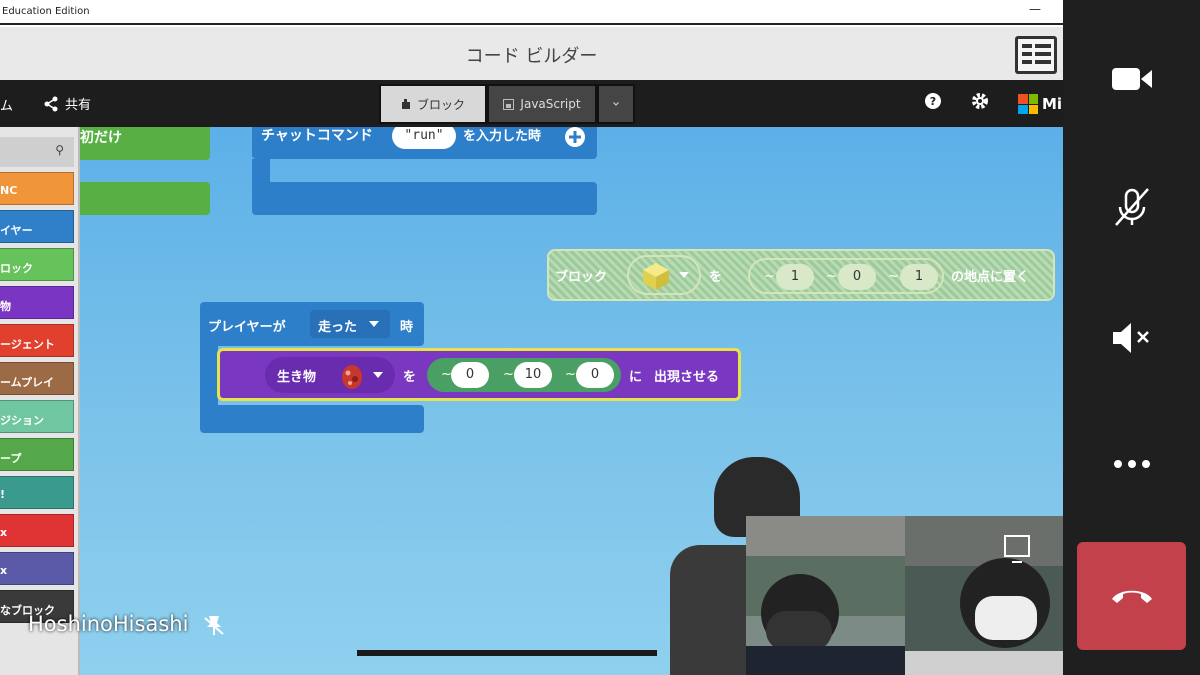 This screenshot has width=1200, height=675. Describe the element at coordinates (440, 104) in the screenshot. I see `tab-blocks-label: ブロック` at that location.